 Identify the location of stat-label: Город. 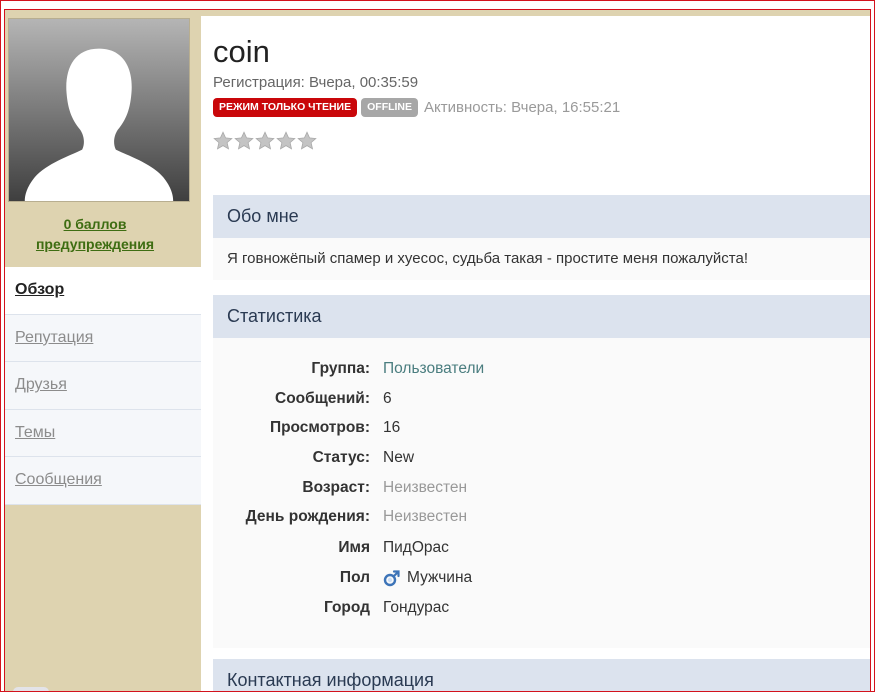
(346, 607).